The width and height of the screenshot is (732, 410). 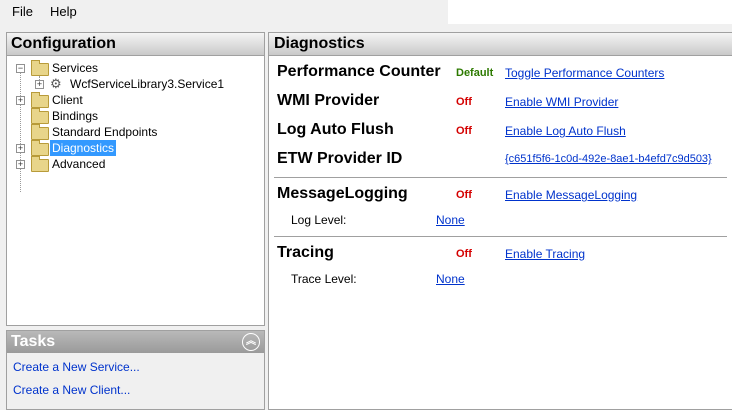 I want to click on menu-bar: File Help, so click(x=366, y=12).